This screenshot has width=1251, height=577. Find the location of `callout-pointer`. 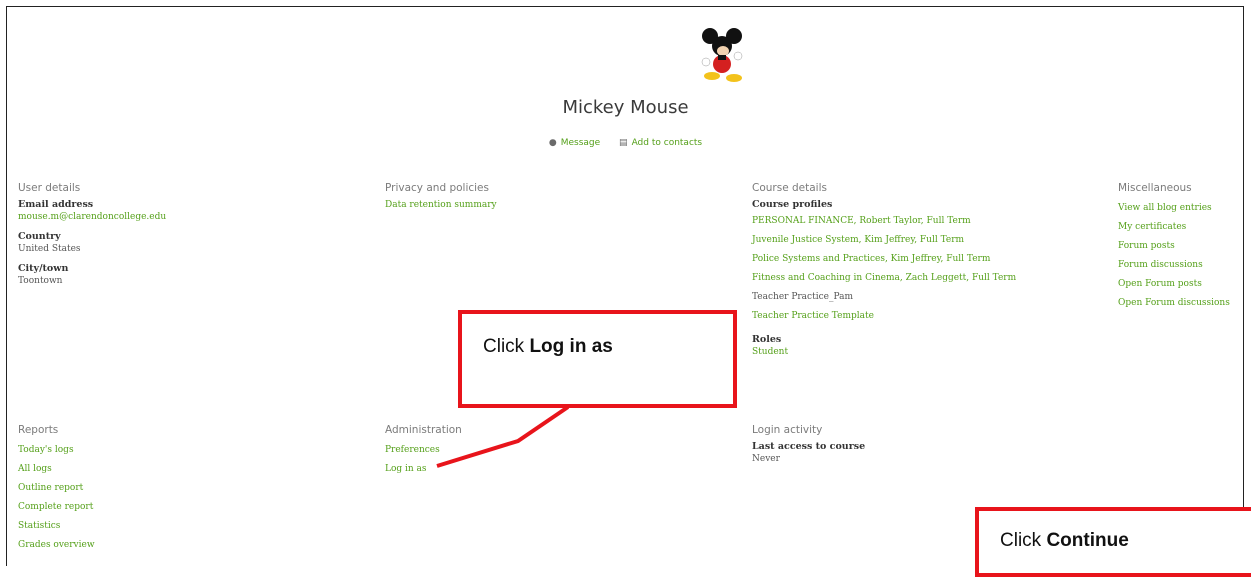

callout-pointer is located at coordinates (503, 436).